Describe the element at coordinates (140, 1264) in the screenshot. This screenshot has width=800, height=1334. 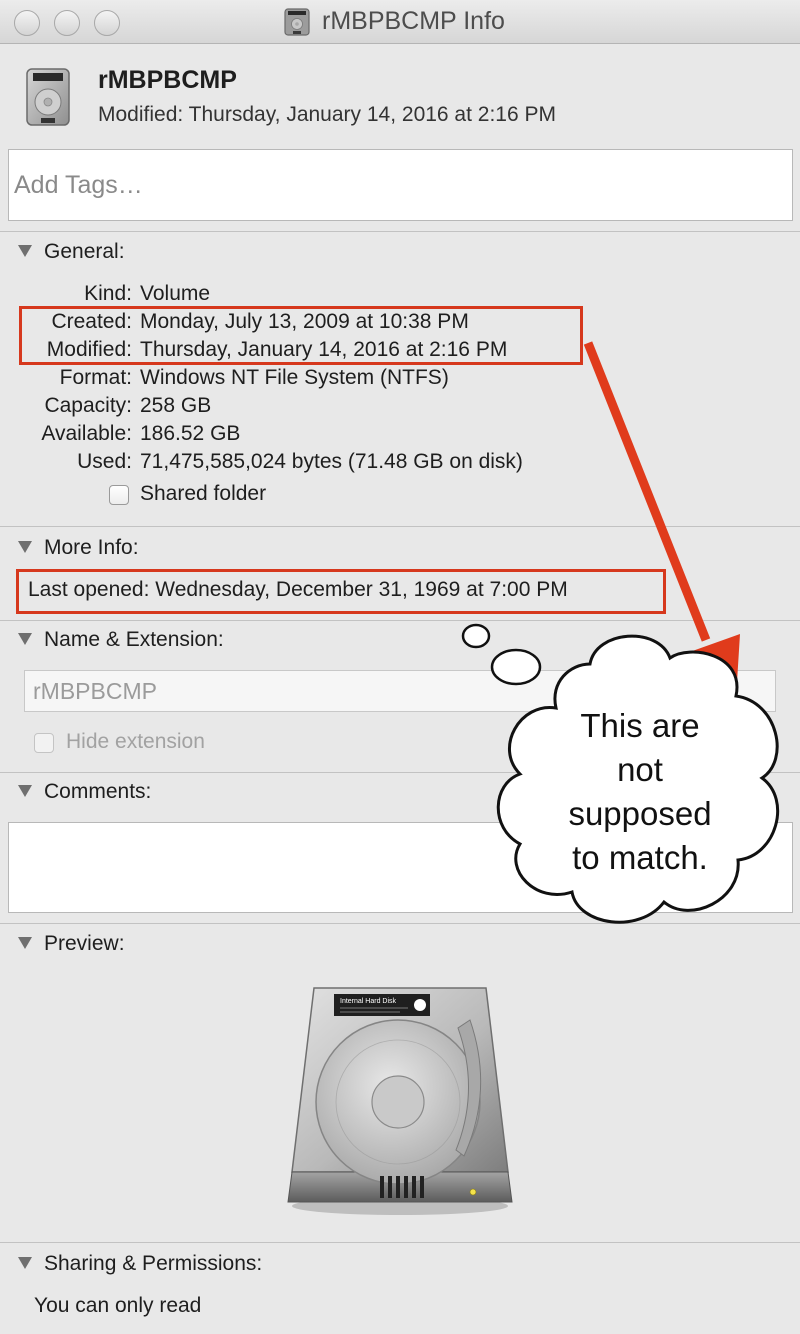
I see `sharing-permissions-section-toggle: Sharing & Permissions:` at that location.